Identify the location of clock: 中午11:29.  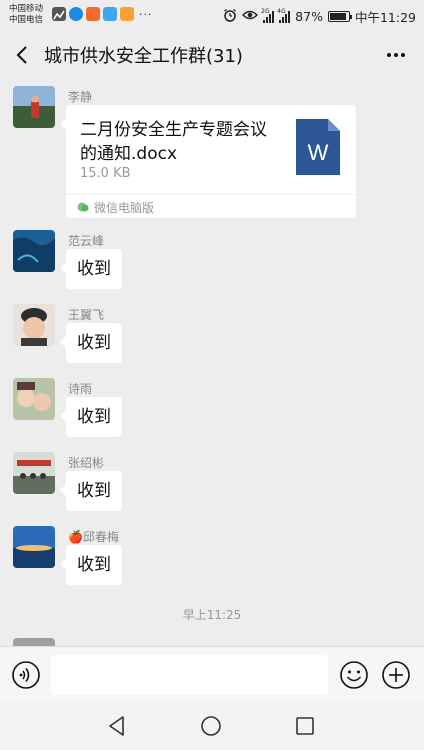
(385, 17).